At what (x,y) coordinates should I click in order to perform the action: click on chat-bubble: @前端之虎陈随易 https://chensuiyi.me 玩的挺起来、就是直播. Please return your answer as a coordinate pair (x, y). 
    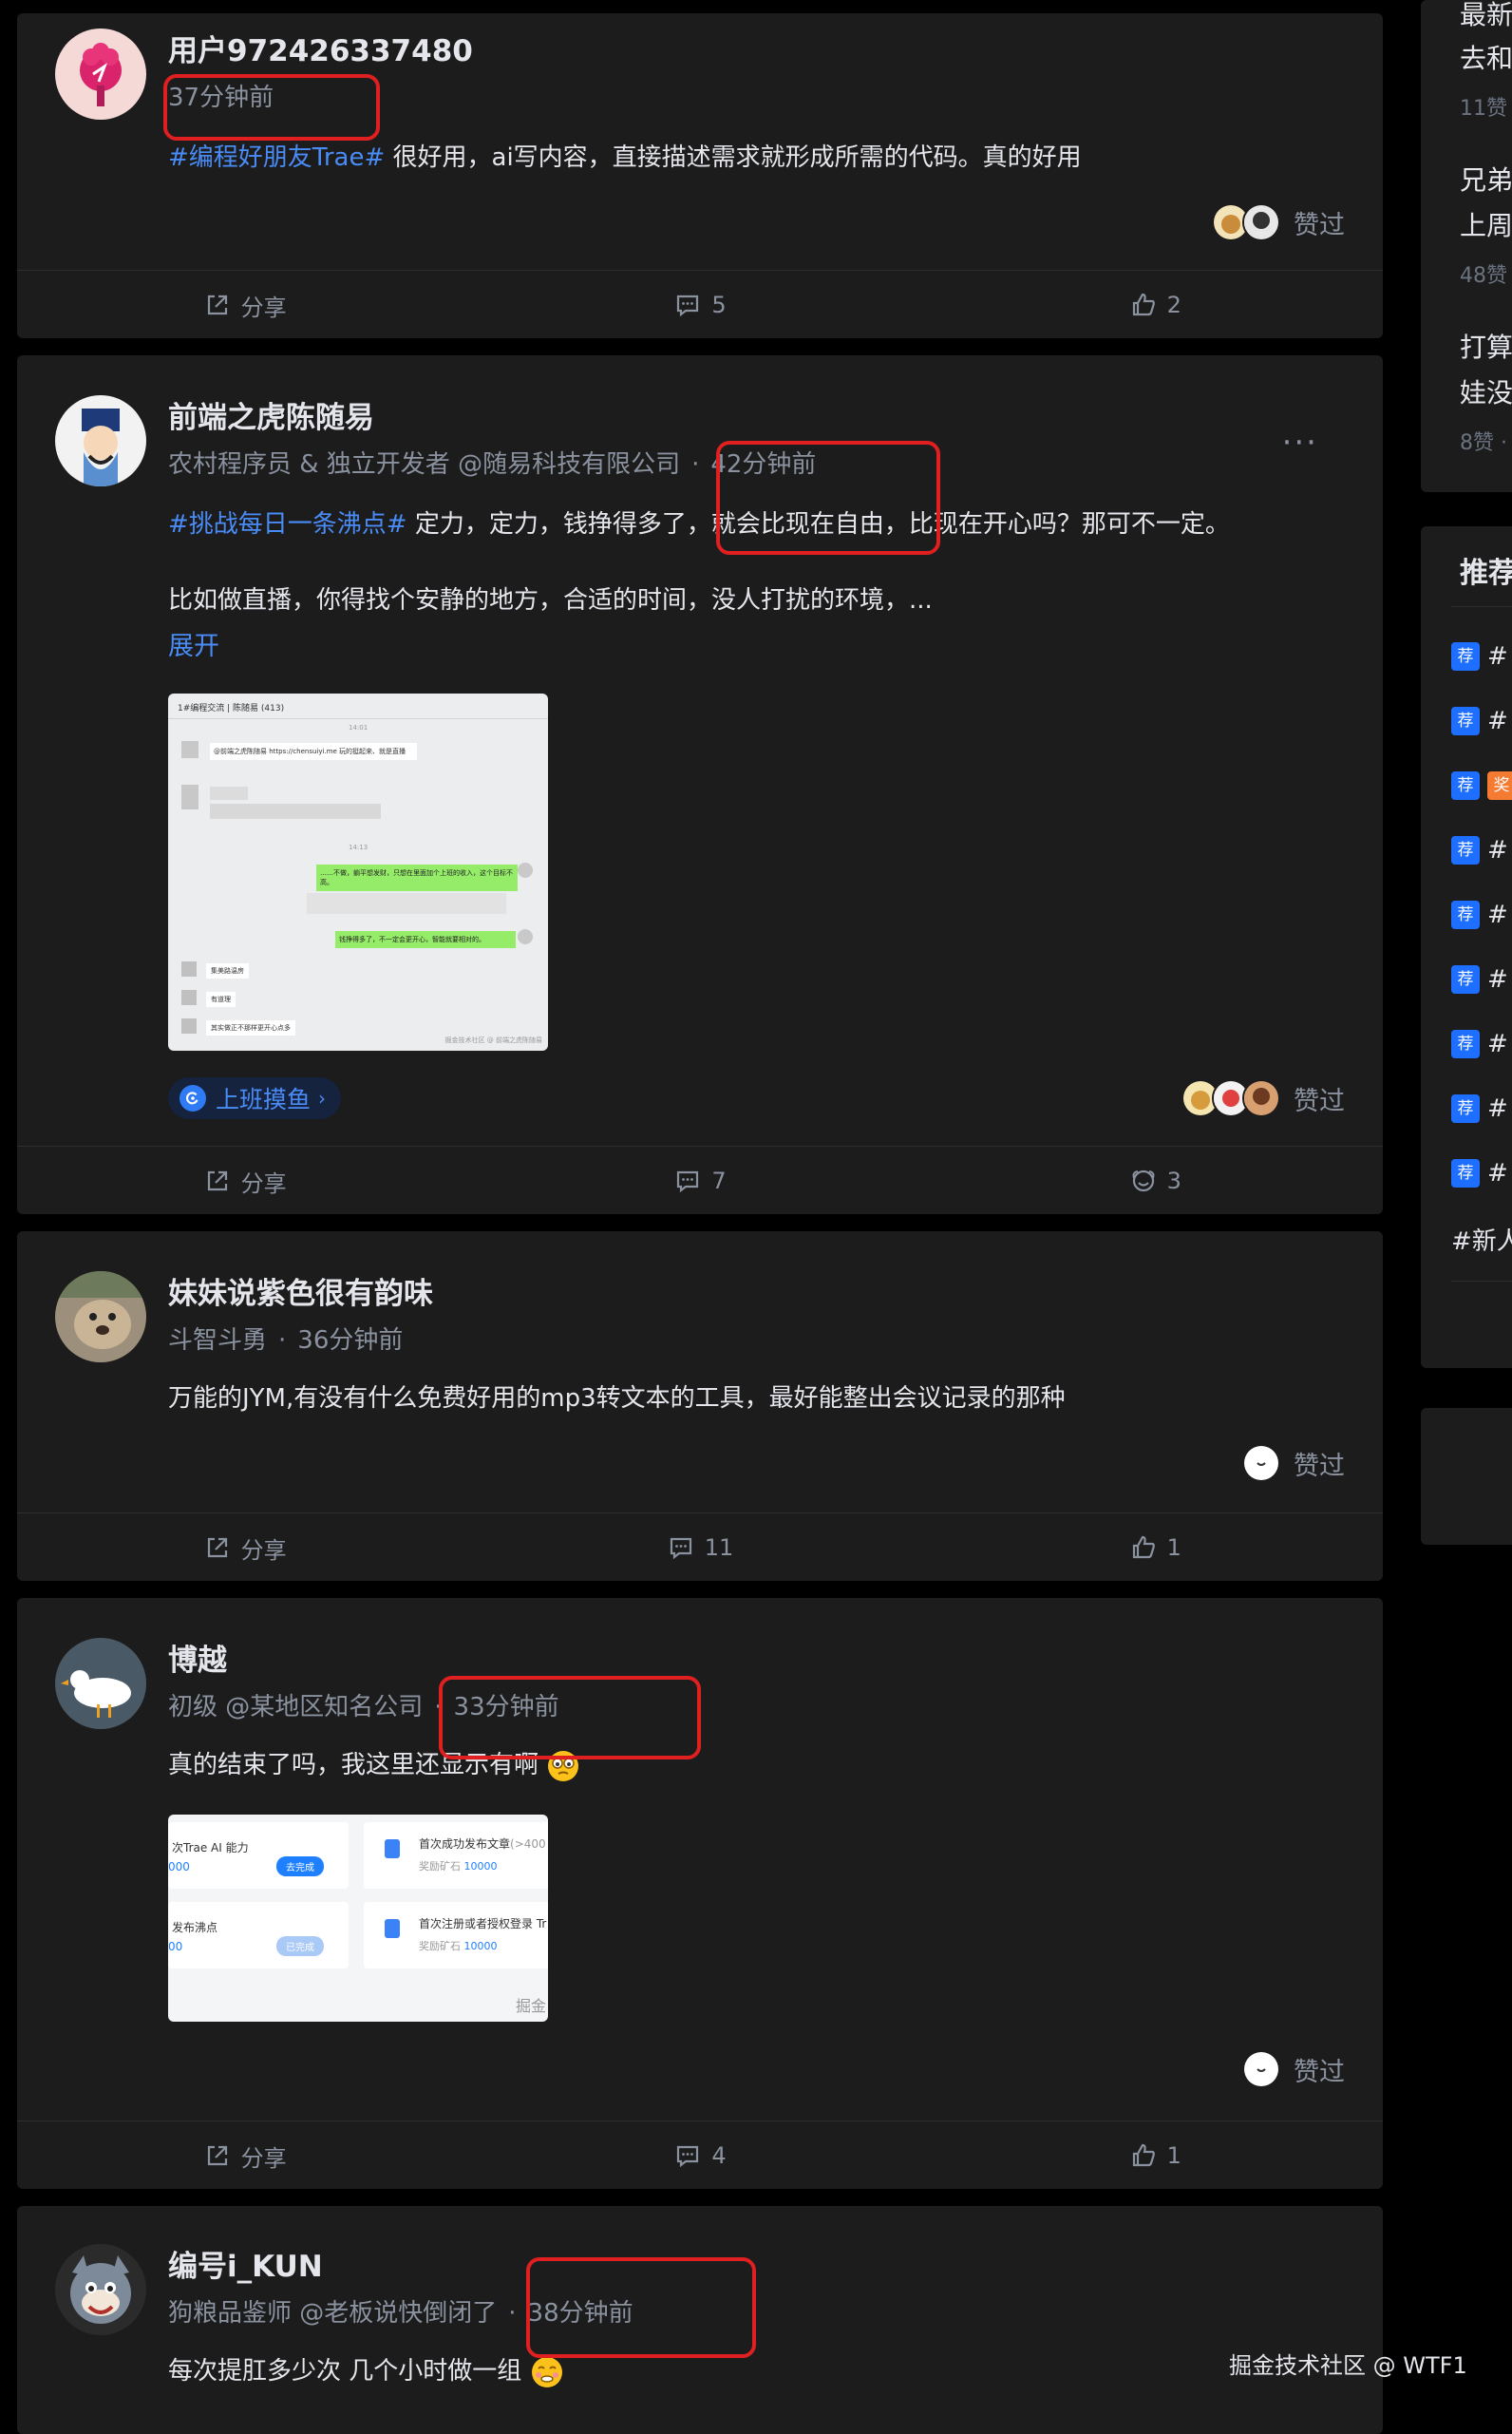
    Looking at the image, I should click on (314, 751).